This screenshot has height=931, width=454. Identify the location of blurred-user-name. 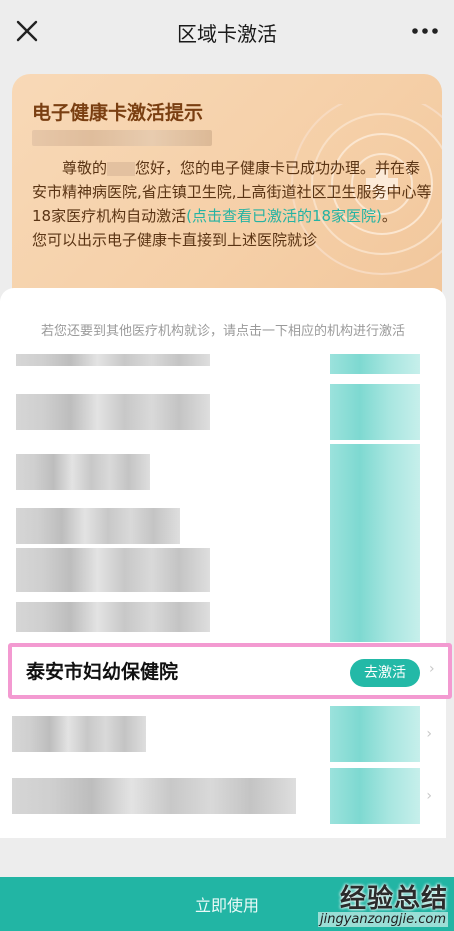
(121, 168).